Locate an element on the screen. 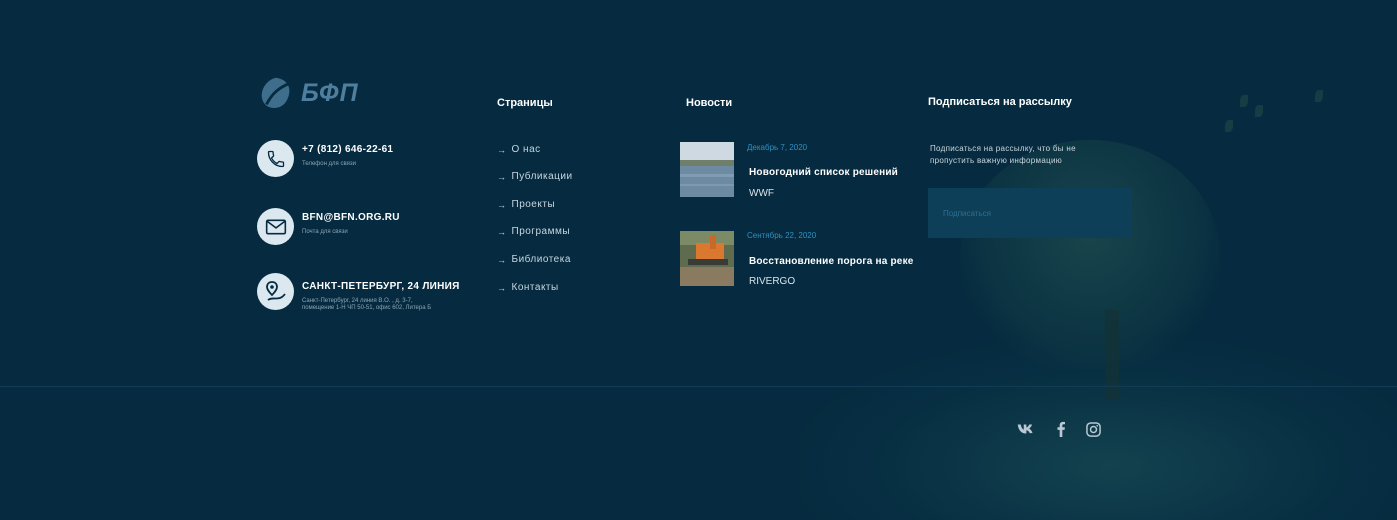  contact-email: BFN@BFN.ORG.RU Почта для связи is located at coordinates (328, 226).